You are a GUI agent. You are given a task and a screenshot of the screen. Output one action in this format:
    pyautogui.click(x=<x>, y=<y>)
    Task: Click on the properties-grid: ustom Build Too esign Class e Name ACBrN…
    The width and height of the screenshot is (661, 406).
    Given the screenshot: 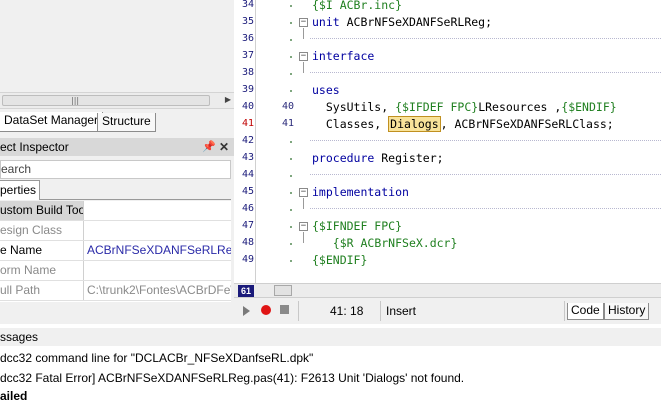 What is the action you would take?
    pyautogui.click(x=115, y=251)
    